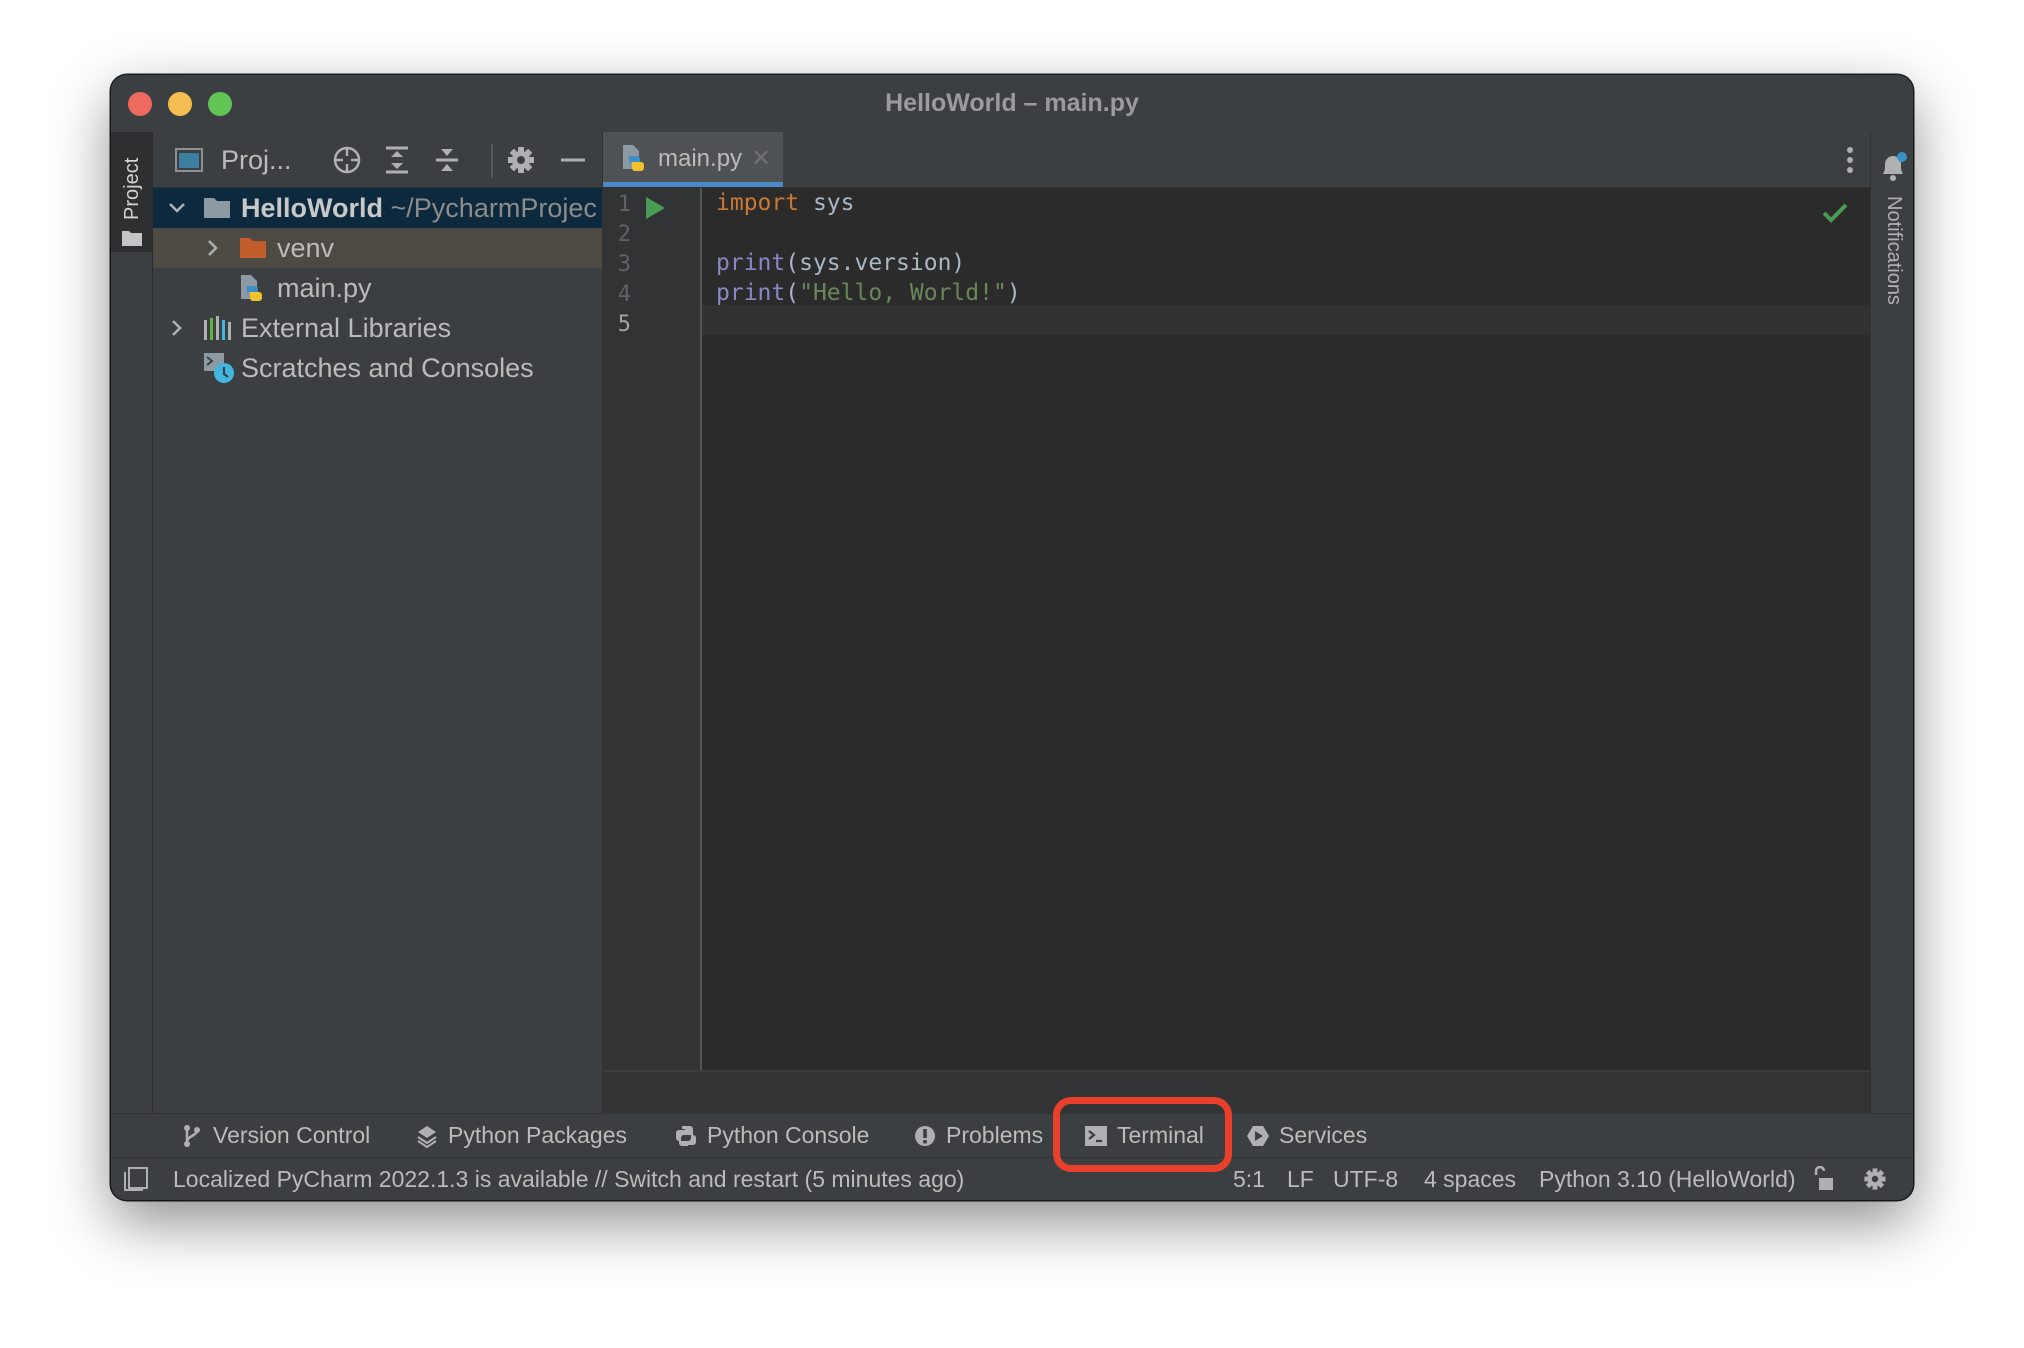 This screenshot has height=1348, width=2024. I want to click on tool-window-python-console: Python Console, so click(772, 1135).